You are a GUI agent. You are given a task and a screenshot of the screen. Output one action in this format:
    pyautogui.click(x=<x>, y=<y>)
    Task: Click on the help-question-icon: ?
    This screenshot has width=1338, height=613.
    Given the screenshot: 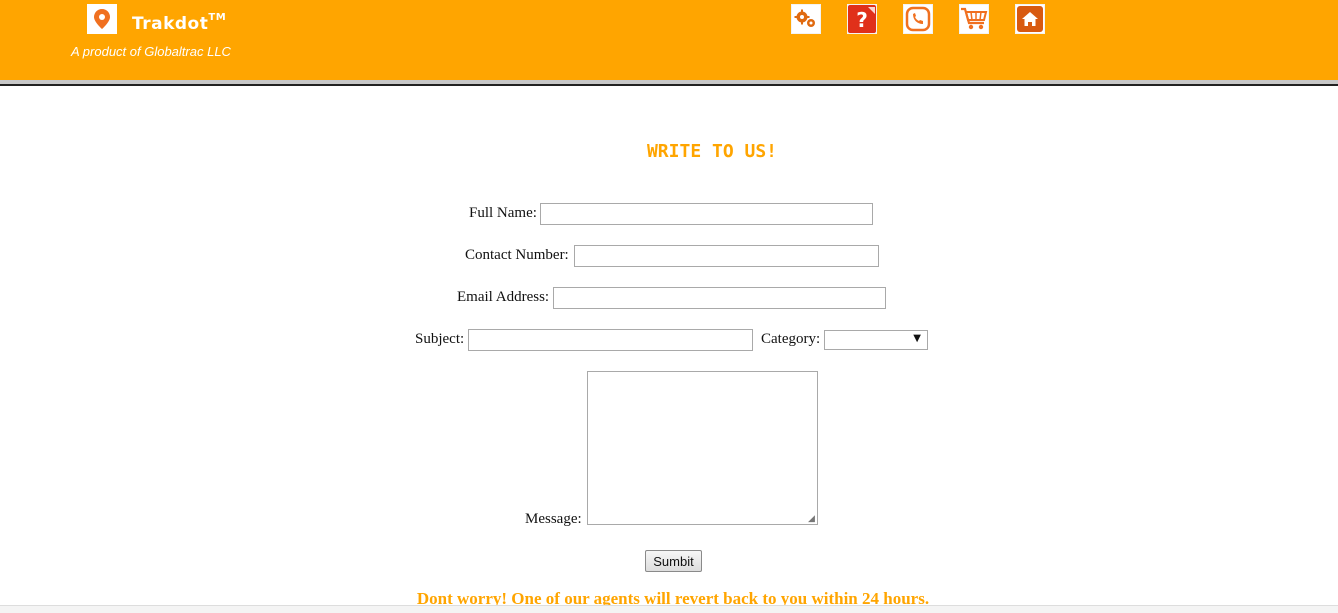 What is the action you would take?
    pyautogui.click(x=862, y=19)
    